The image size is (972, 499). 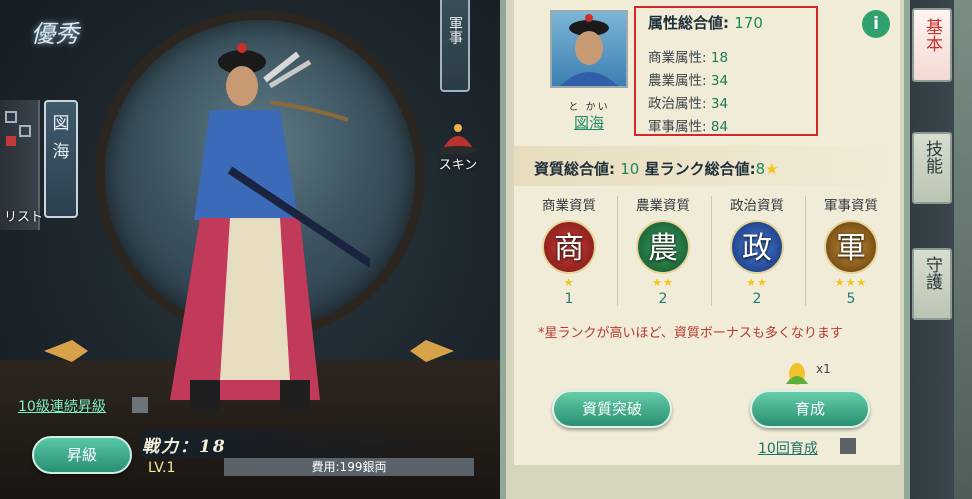 I want to click on hero-name-furigana: と かい, so click(x=589, y=107).